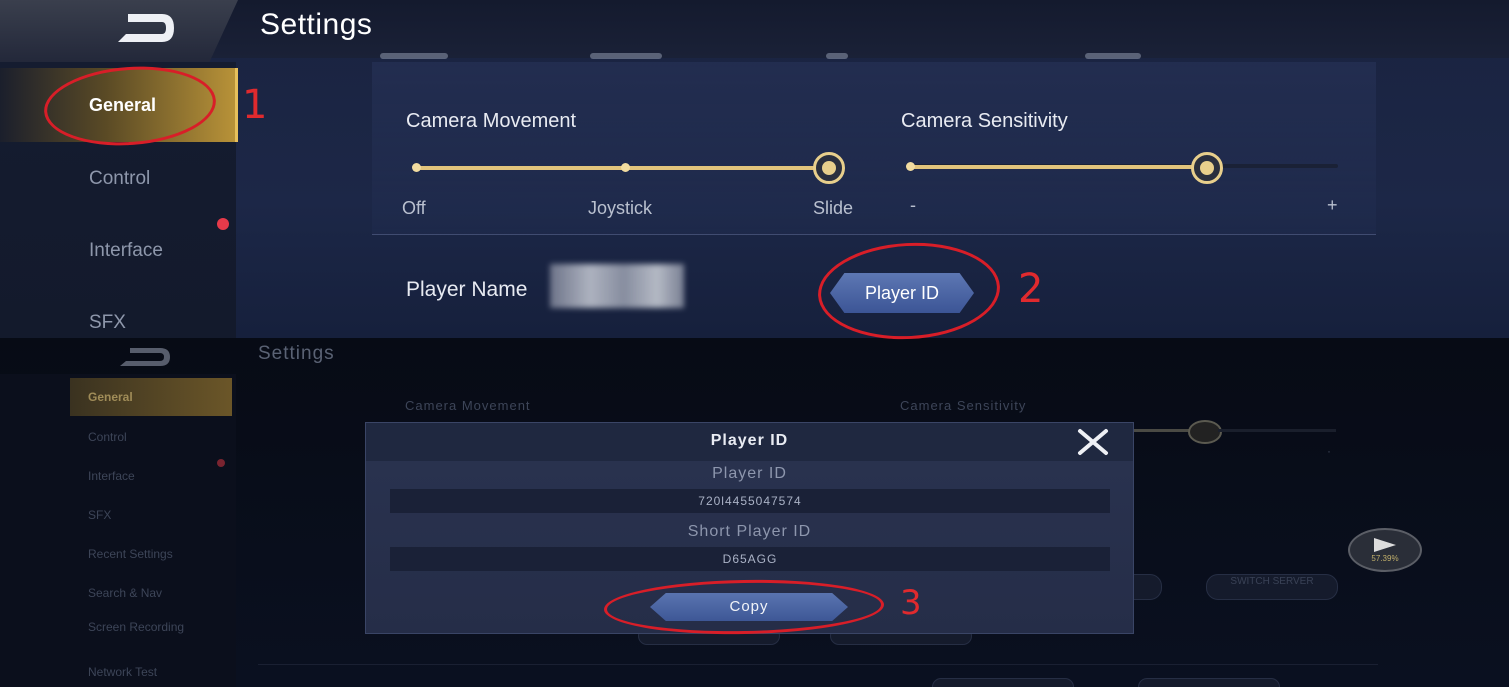 This screenshot has height=687, width=1509. I want to click on option-off-label: Off, so click(414, 208).